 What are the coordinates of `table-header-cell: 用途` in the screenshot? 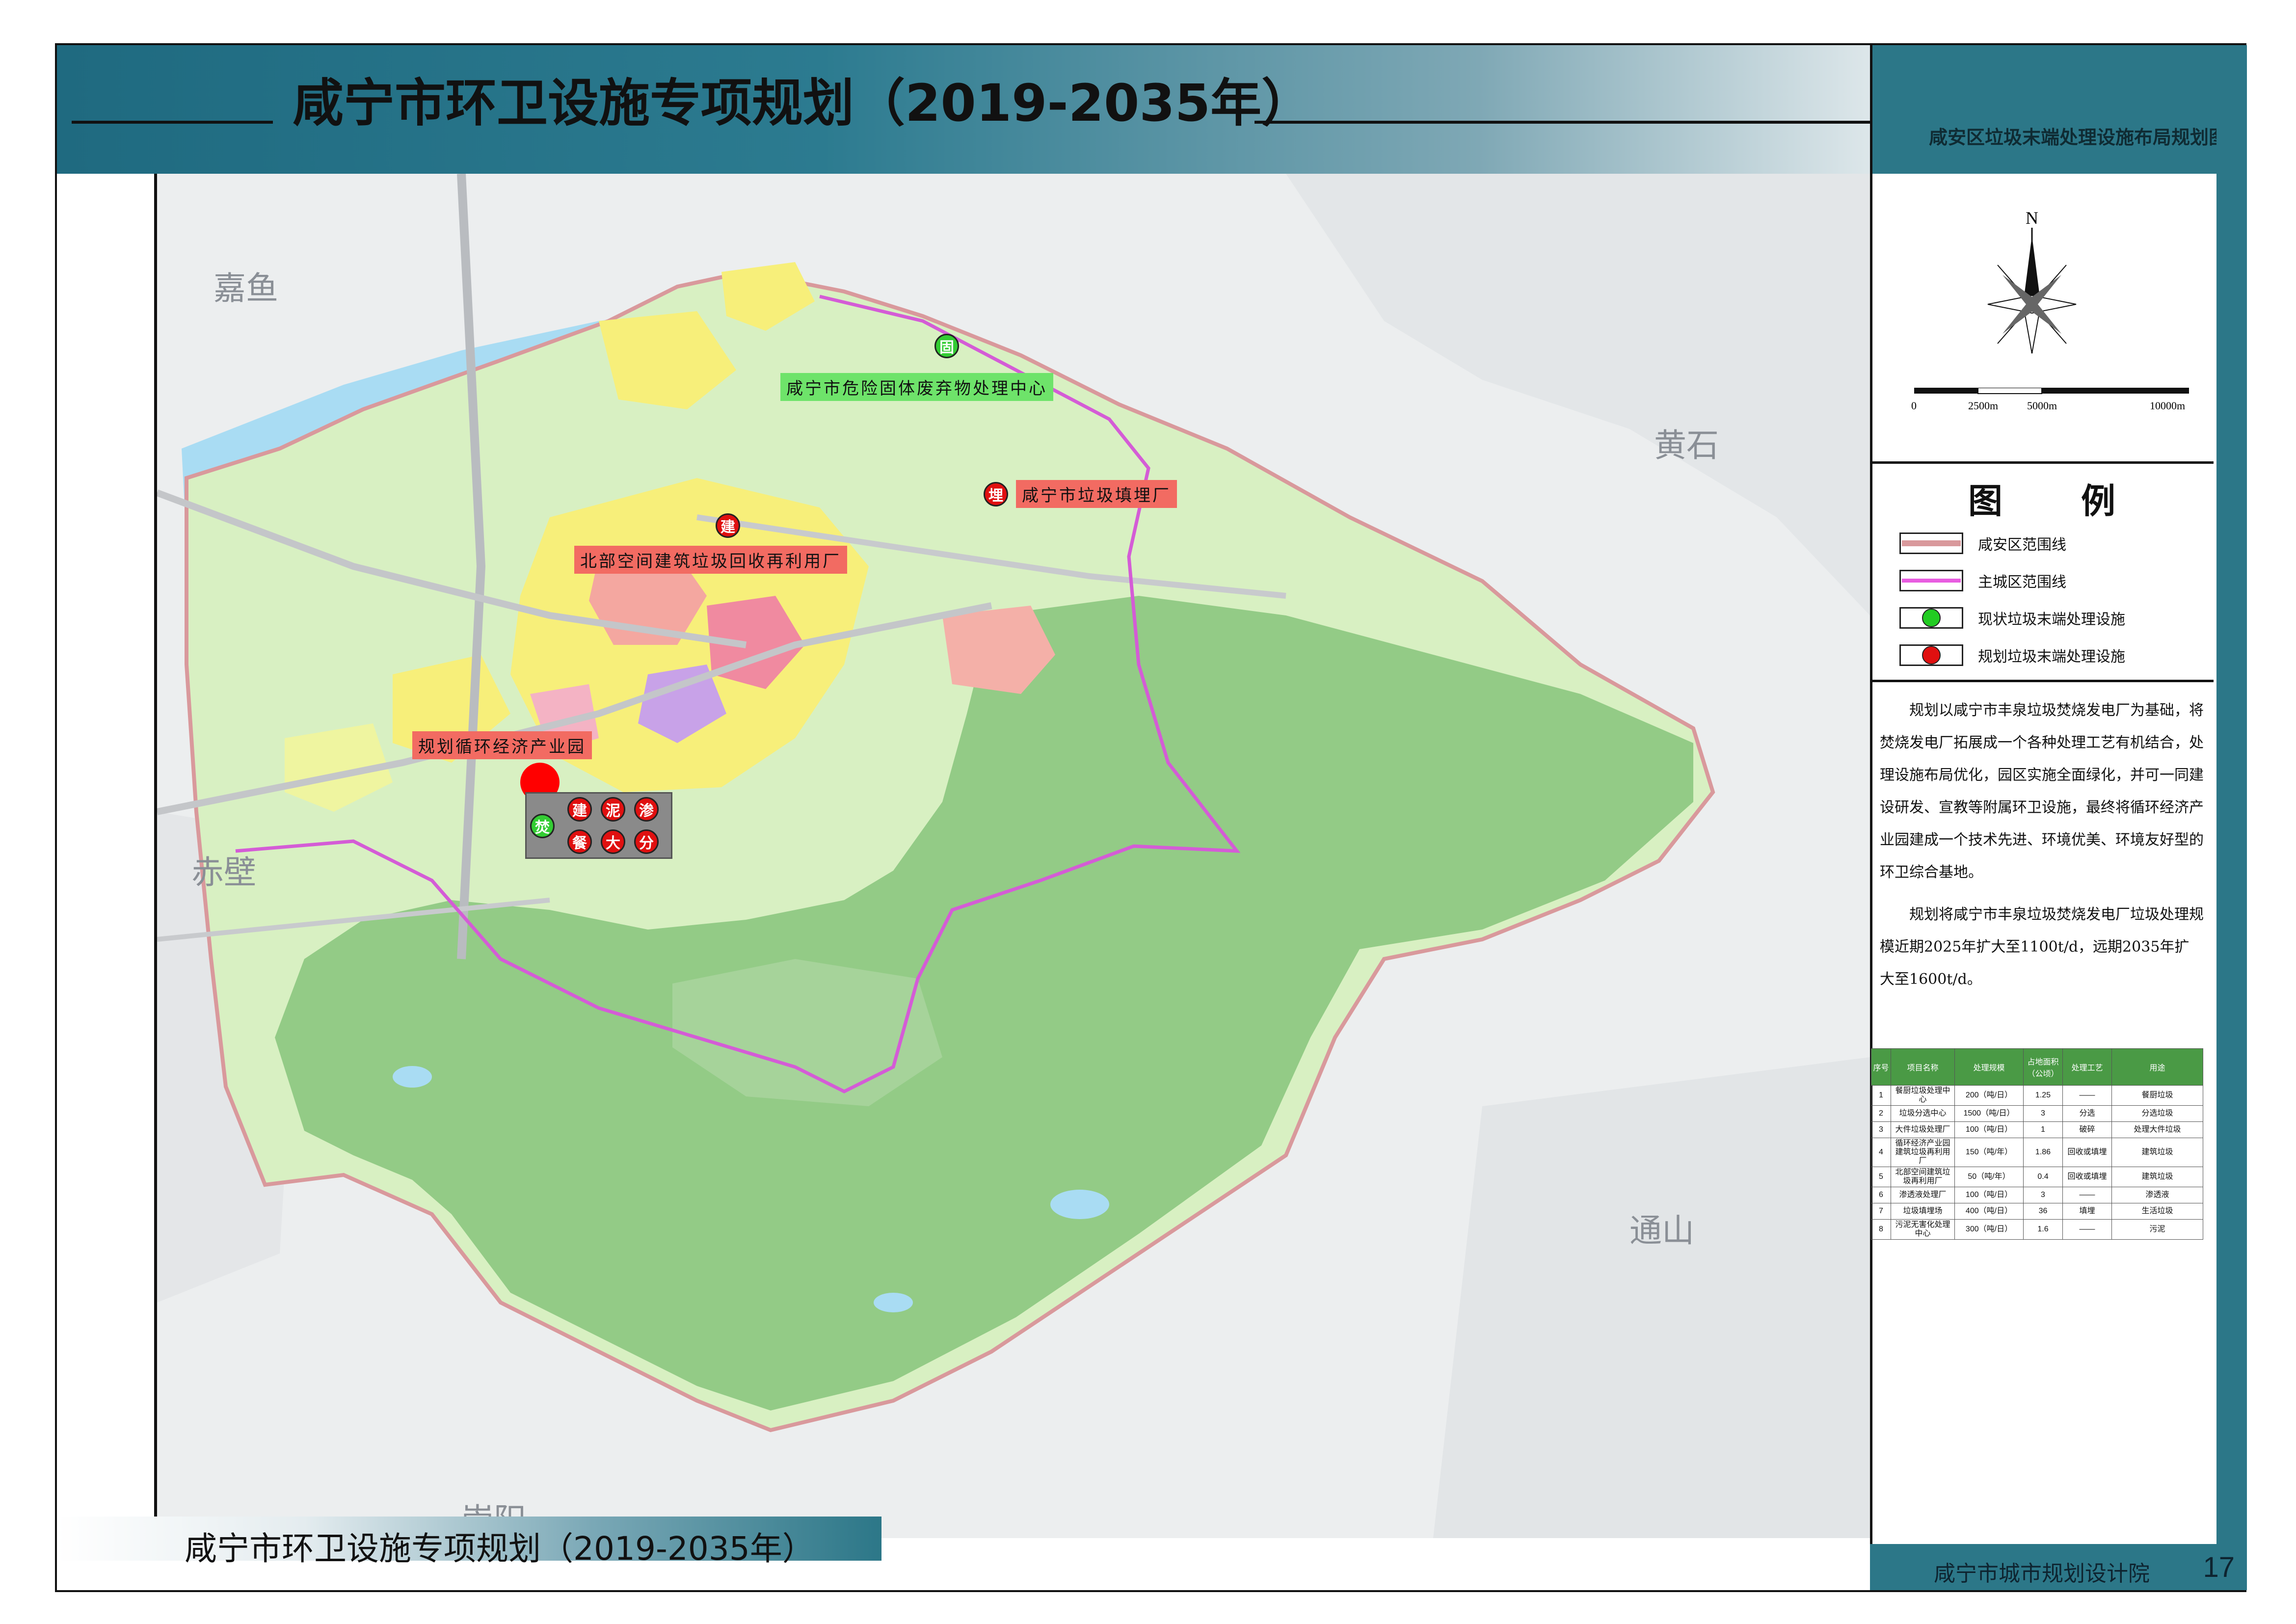 It's located at (2157, 1067).